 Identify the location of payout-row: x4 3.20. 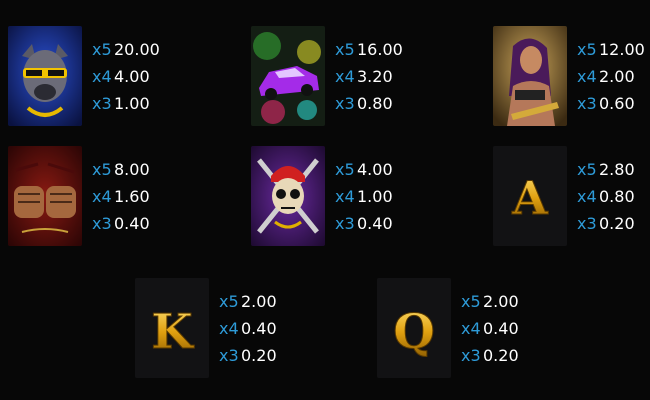
(369, 76).